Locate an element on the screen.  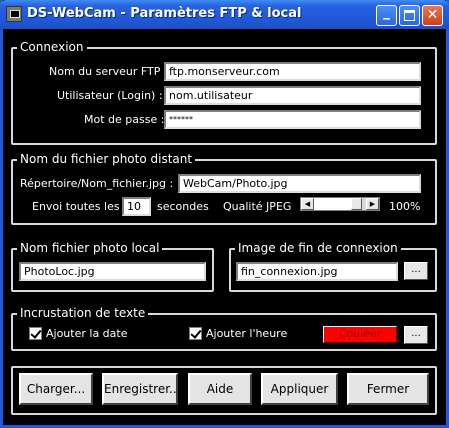
title-bar: DS-WebCam - Paramètres FTP & local _ ✕ is located at coordinates (224, 14).